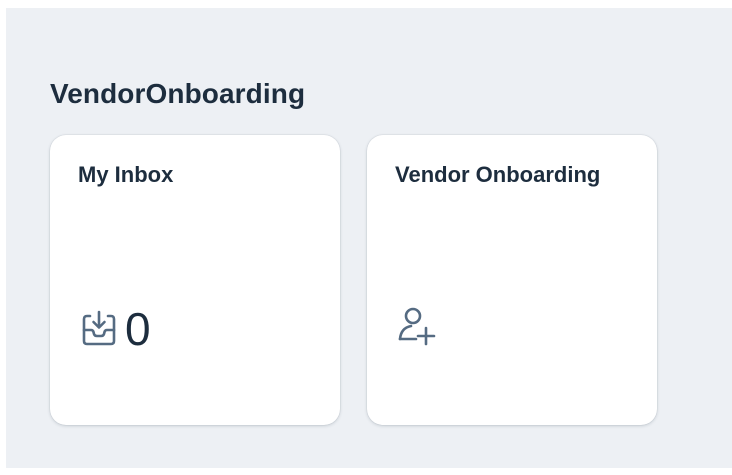 This screenshot has height=475, width=732. Describe the element at coordinates (178, 93) in the screenshot. I see `group-title: VendorOnboarding` at that location.